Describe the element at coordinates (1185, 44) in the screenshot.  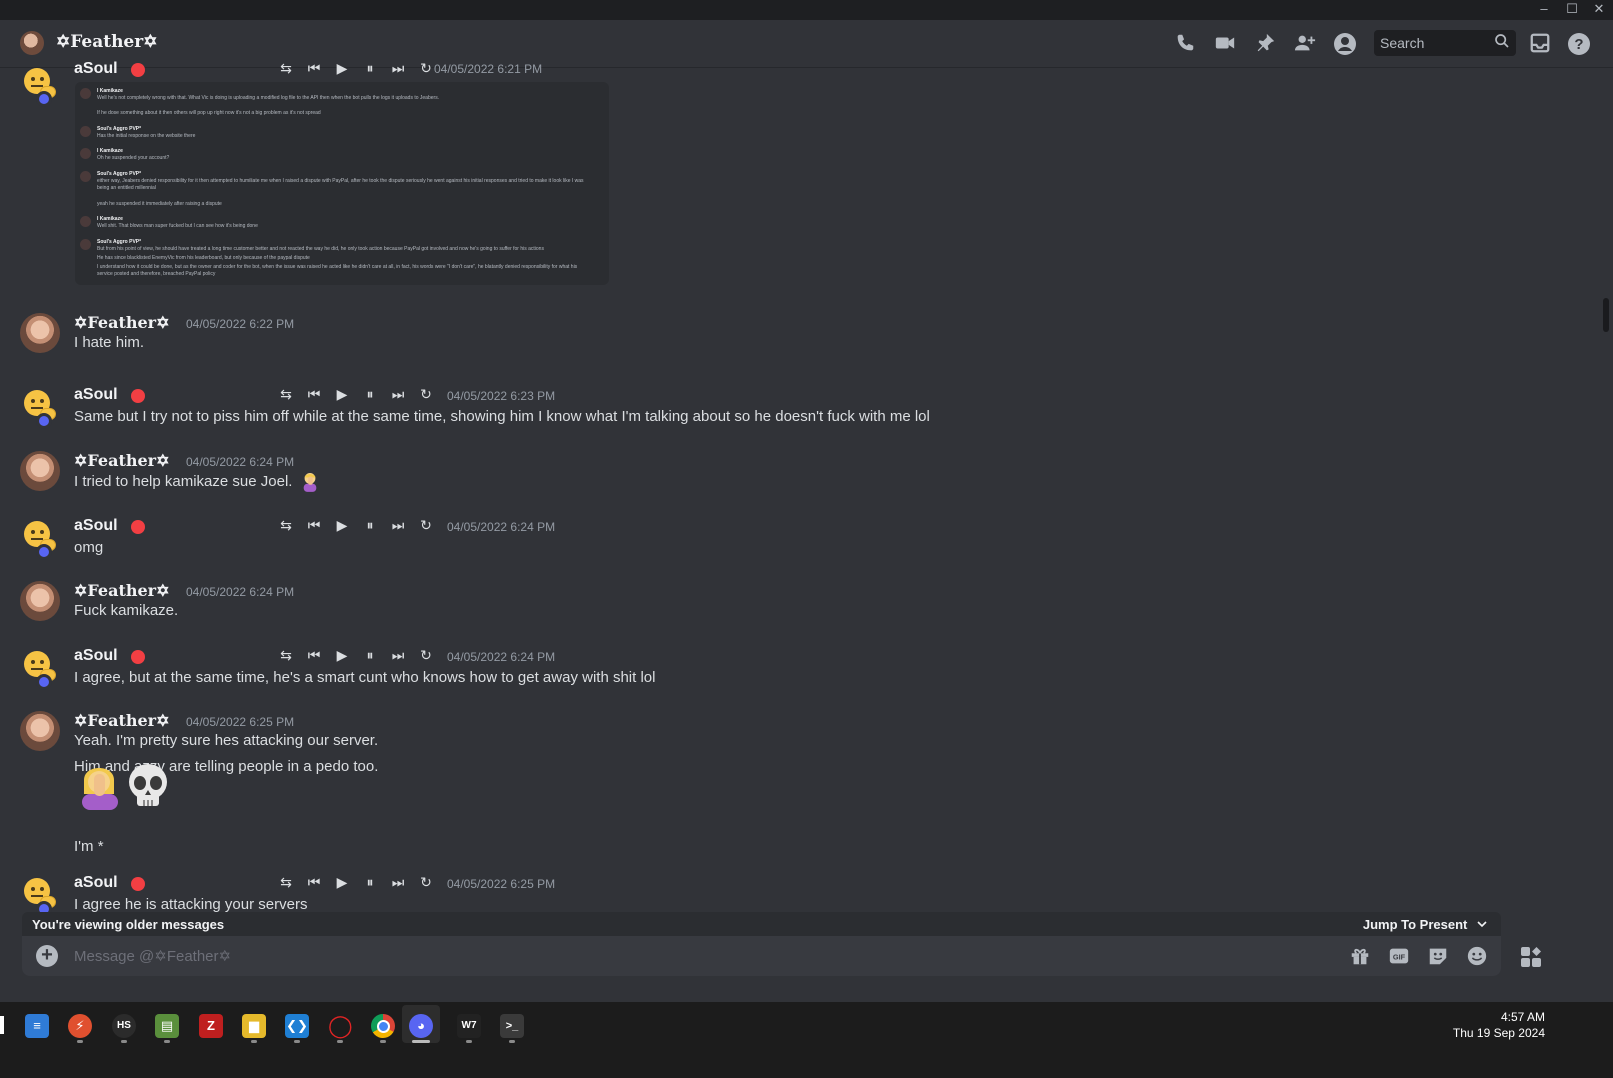
I see `phone-icon` at that location.